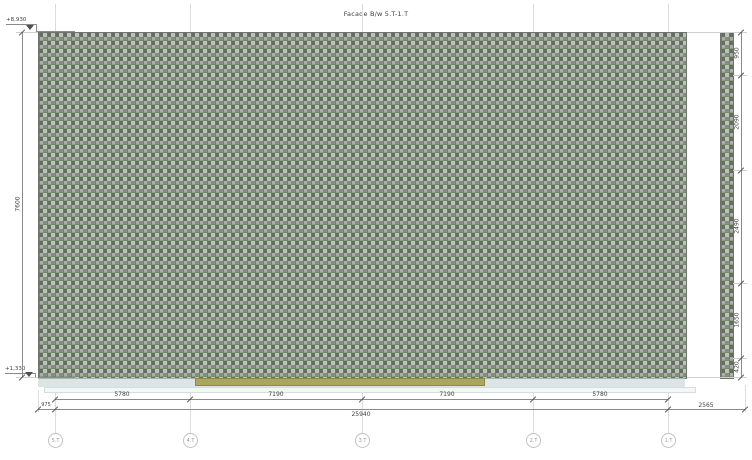 This screenshot has width=752, height=460. Describe the element at coordinates (361, 414) in the screenshot. I see `dim-overall: 25940` at that location.